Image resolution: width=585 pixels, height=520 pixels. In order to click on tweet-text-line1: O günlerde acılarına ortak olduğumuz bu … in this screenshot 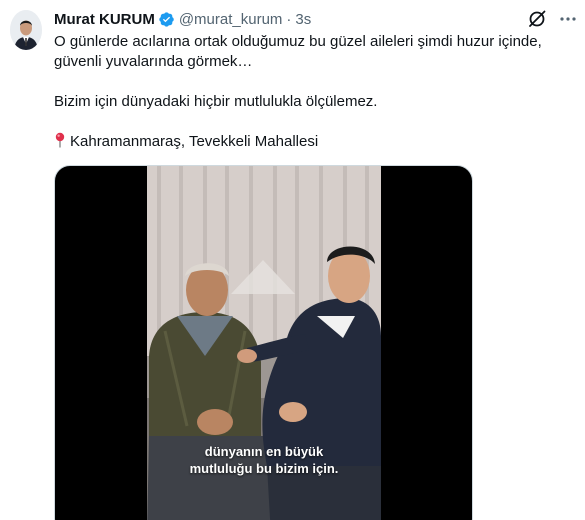, I will do `click(298, 51)`.